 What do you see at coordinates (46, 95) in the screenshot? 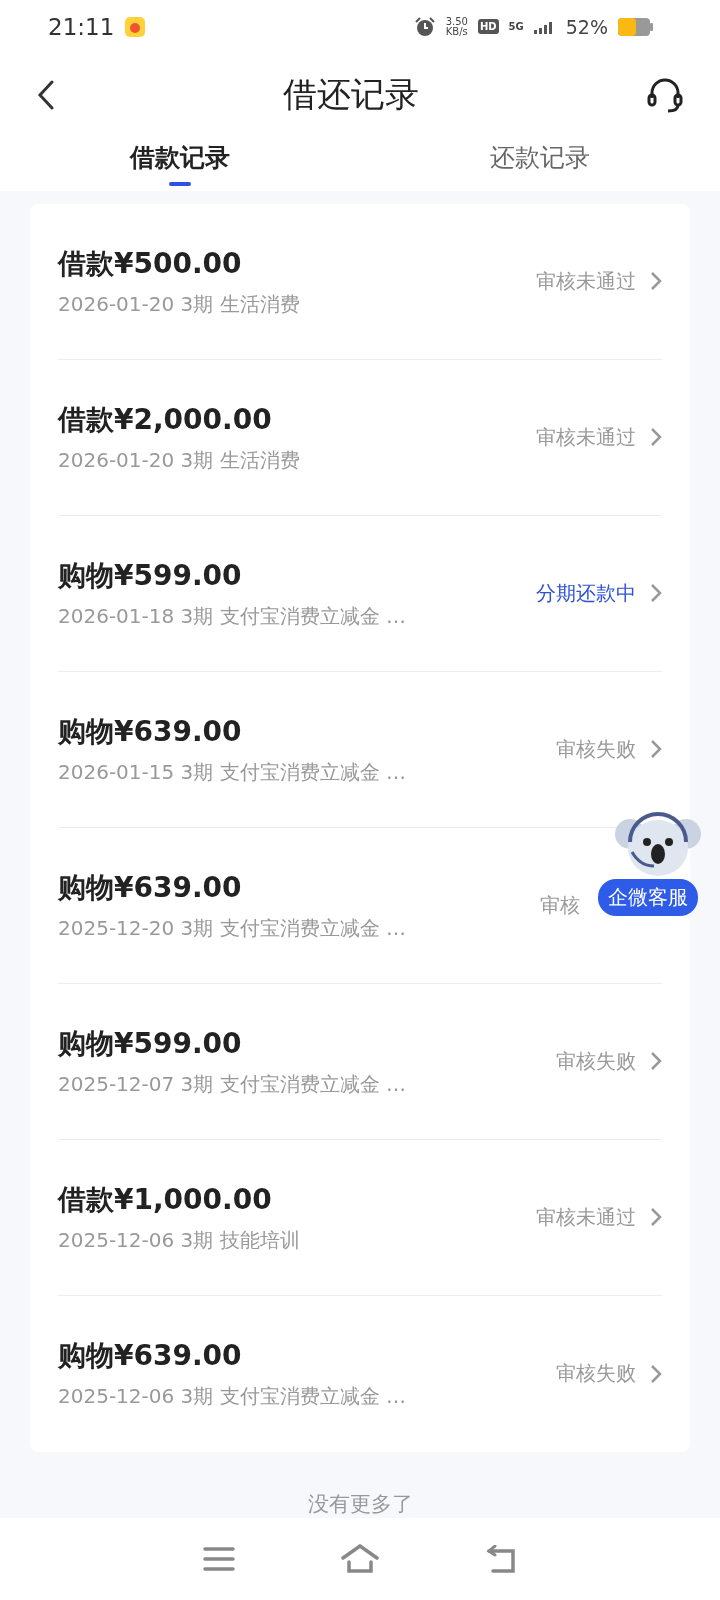
I see `back-icon` at bounding box center [46, 95].